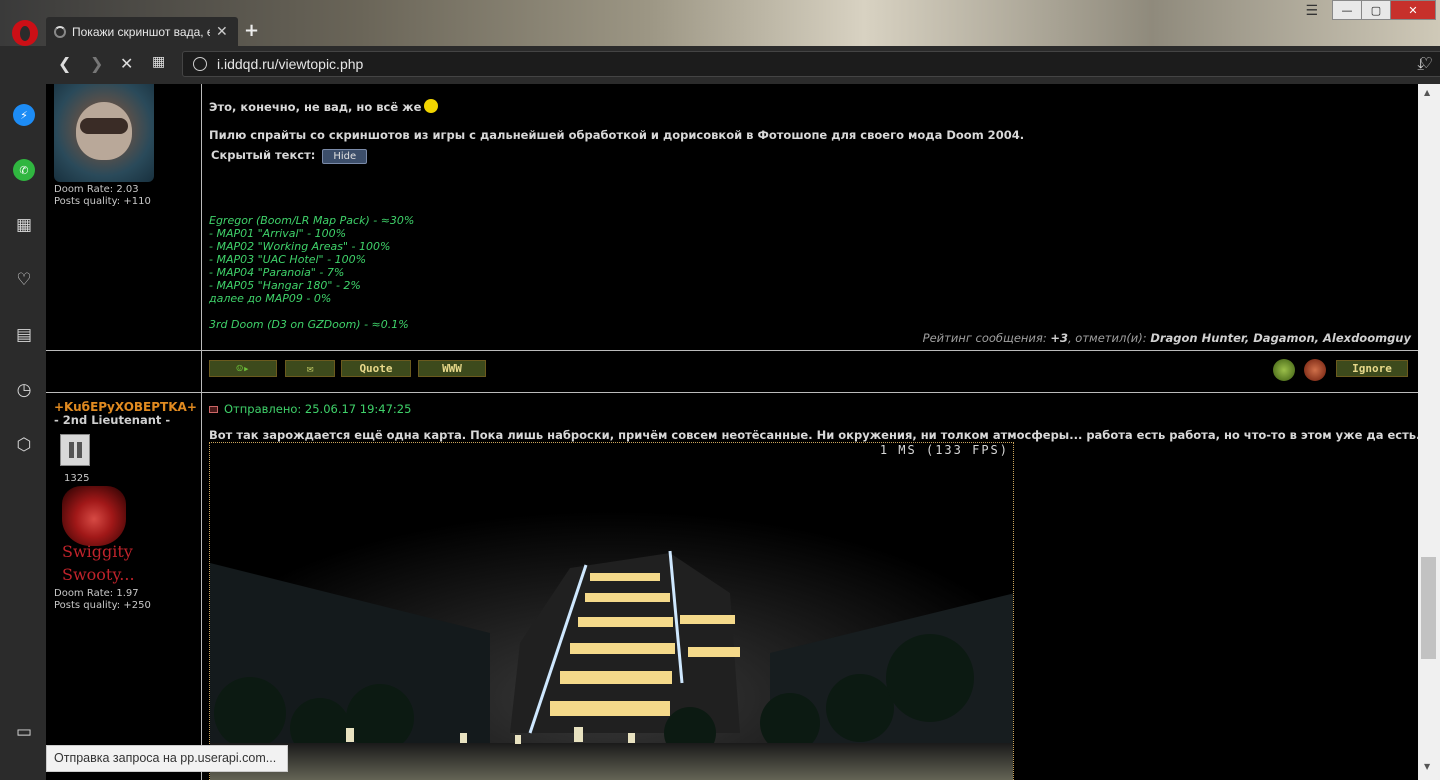 The image size is (1440, 780). I want to click on stop-loading-icon: ✕, so click(126, 63).